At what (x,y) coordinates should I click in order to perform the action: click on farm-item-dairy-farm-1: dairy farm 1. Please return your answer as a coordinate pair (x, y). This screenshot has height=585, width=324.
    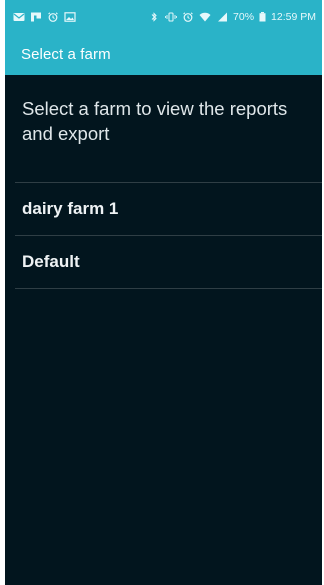
    Looking at the image, I should click on (168, 209).